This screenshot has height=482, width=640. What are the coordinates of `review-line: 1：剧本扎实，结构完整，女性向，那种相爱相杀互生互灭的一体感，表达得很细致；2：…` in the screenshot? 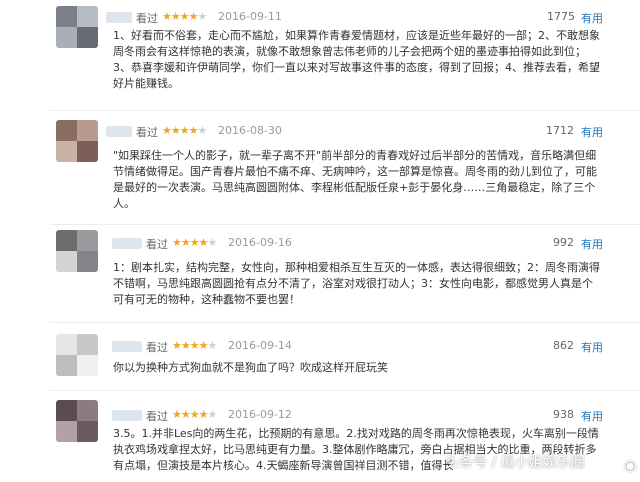 It's located at (356, 267).